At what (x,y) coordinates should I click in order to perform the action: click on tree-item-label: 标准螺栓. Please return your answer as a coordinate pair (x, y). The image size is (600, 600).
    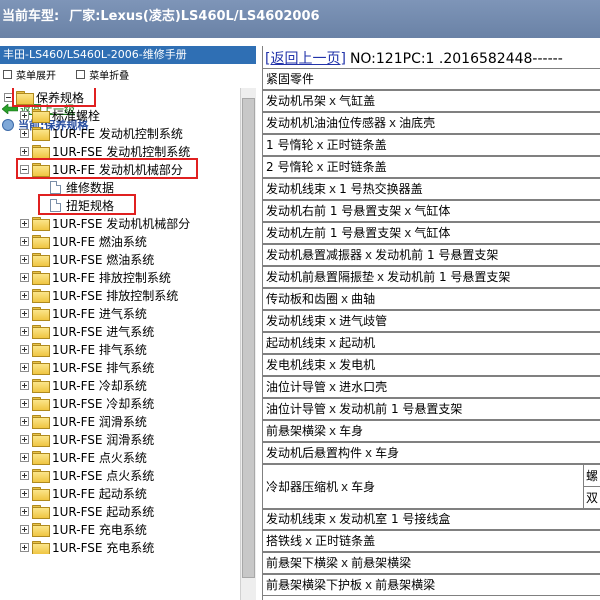
    Looking at the image, I should click on (76, 115).